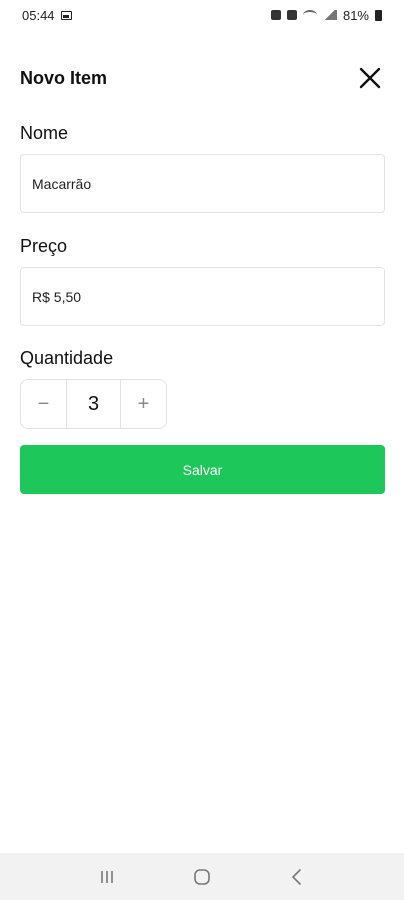 This screenshot has width=404, height=900. I want to click on price-label: Preço, so click(44, 246).